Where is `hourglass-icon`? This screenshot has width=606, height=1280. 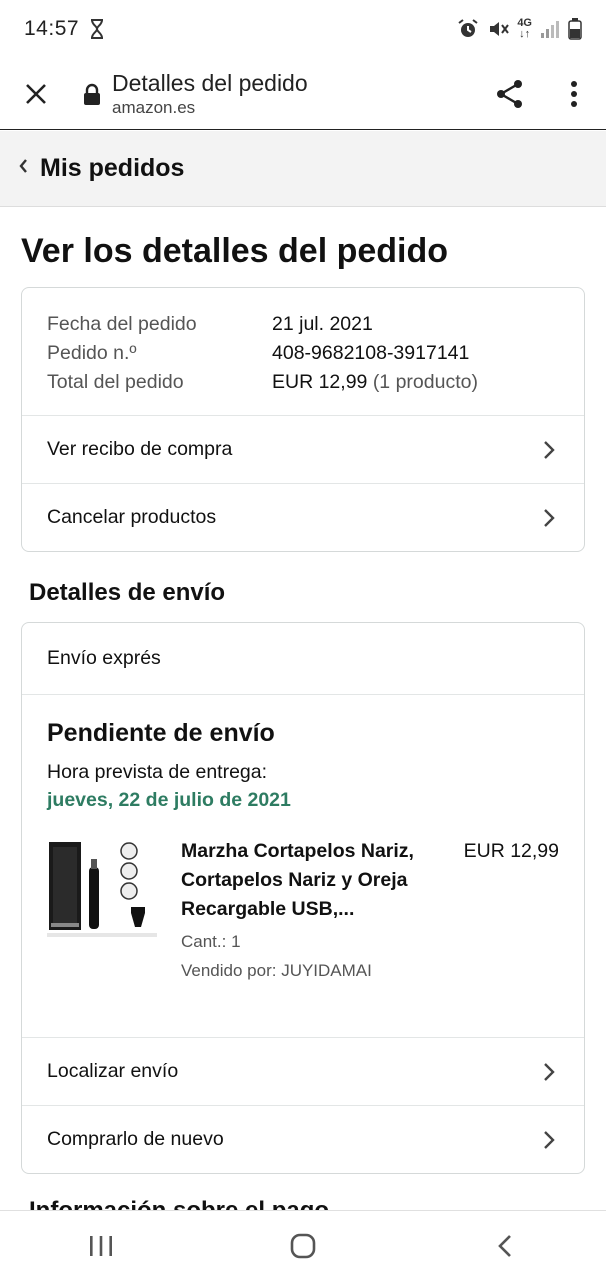 hourglass-icon is located at coordinates (97, 29).